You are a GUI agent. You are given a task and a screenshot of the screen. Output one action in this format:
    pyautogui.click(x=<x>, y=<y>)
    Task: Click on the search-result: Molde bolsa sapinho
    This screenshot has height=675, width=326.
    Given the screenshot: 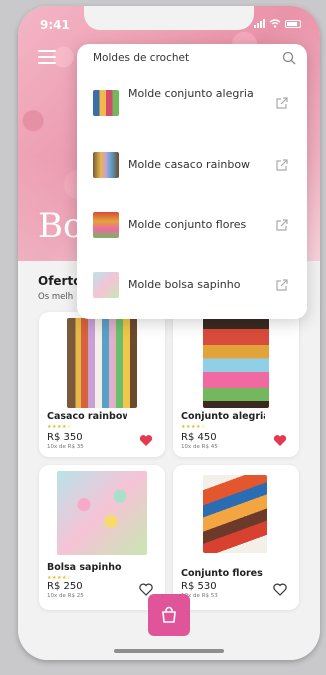 What is the action you would take?
    pyautogui.click(x=196, y=290)
    